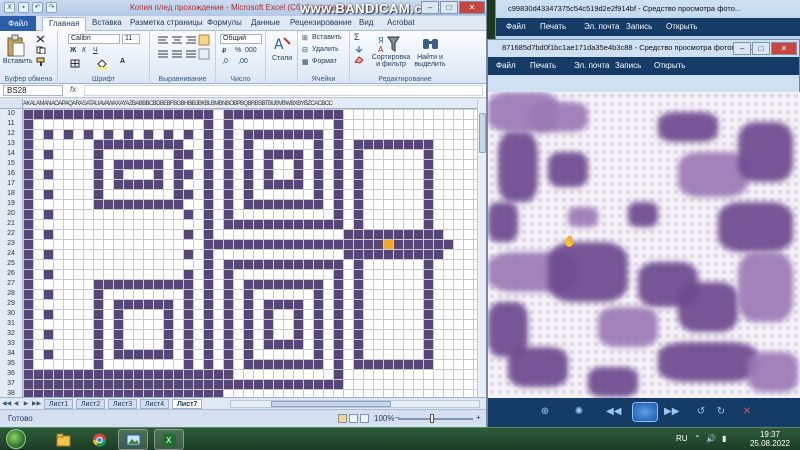  What do you see at coordinates (11, 354) in the screenshot?
I see `row-number: 34` at bounding box center [11, 354].